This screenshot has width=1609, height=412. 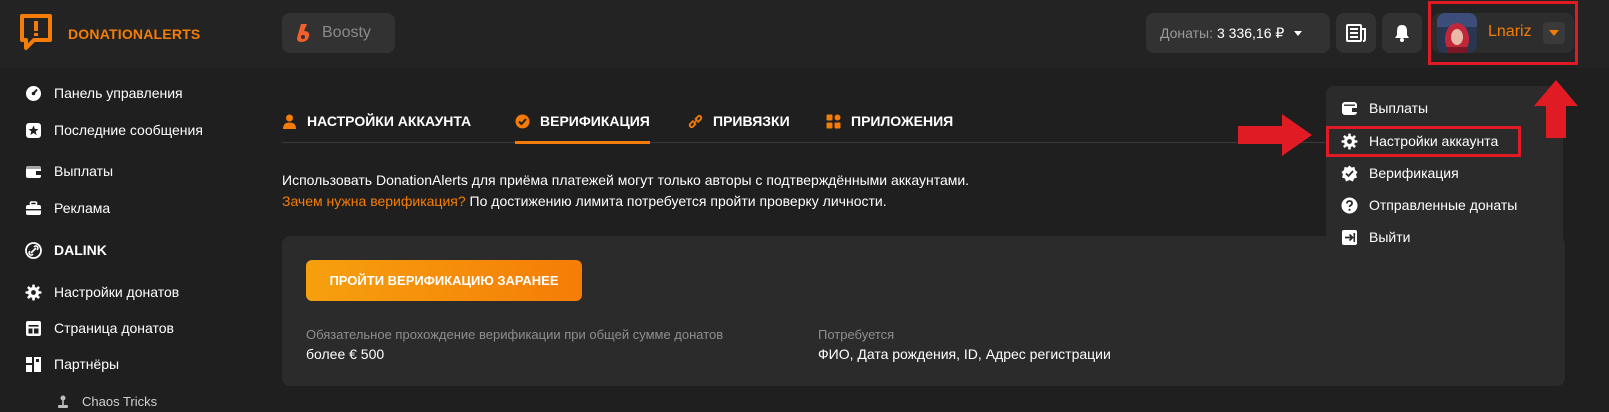 What do you see at coordinates (82, 208) in the screenshot?
I see `sidebar-item-label: Реклама` at bounding box center [82, 208].